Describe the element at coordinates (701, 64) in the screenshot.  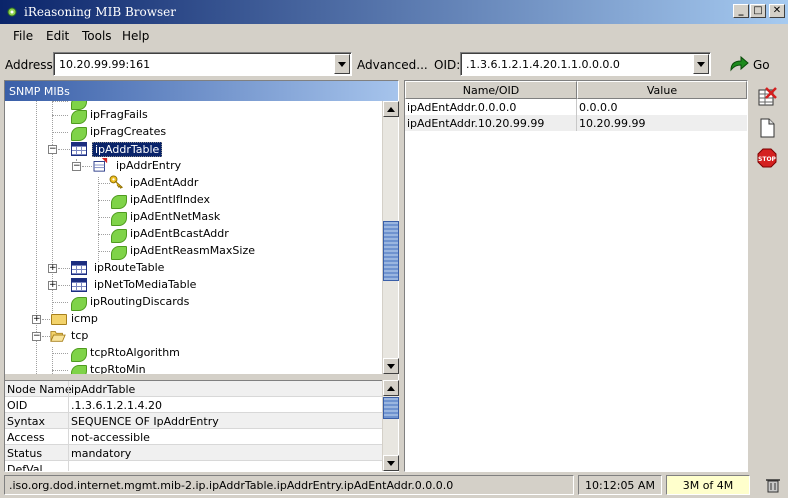
I see `oid-dropdown-arrow-icon` at that location.